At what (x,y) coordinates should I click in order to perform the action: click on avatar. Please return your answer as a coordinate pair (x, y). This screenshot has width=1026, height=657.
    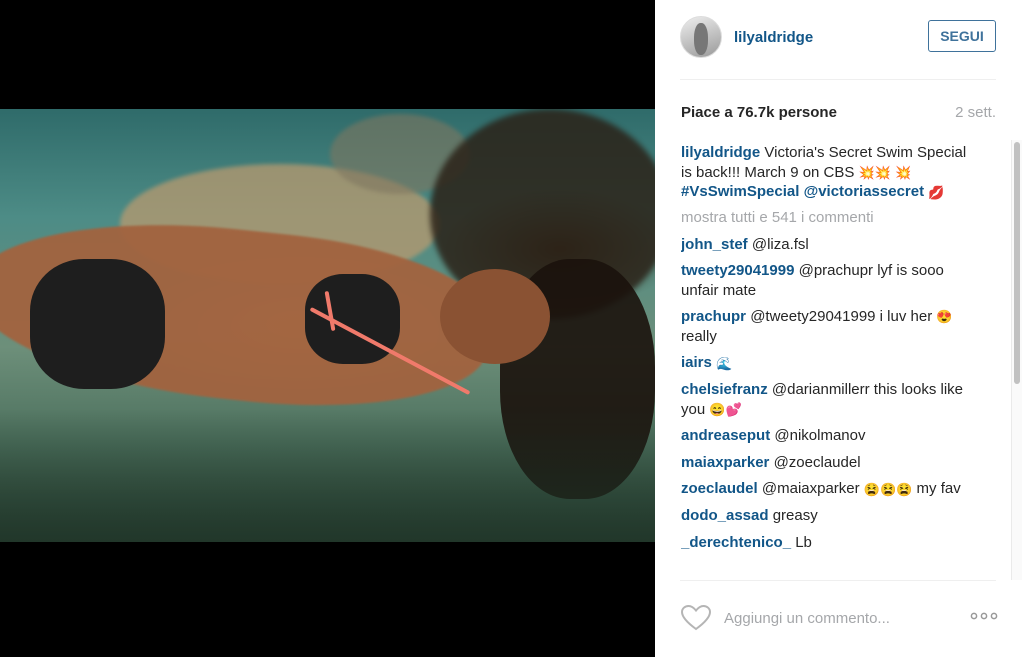
    Looking at the image, I should click on (701, 37).